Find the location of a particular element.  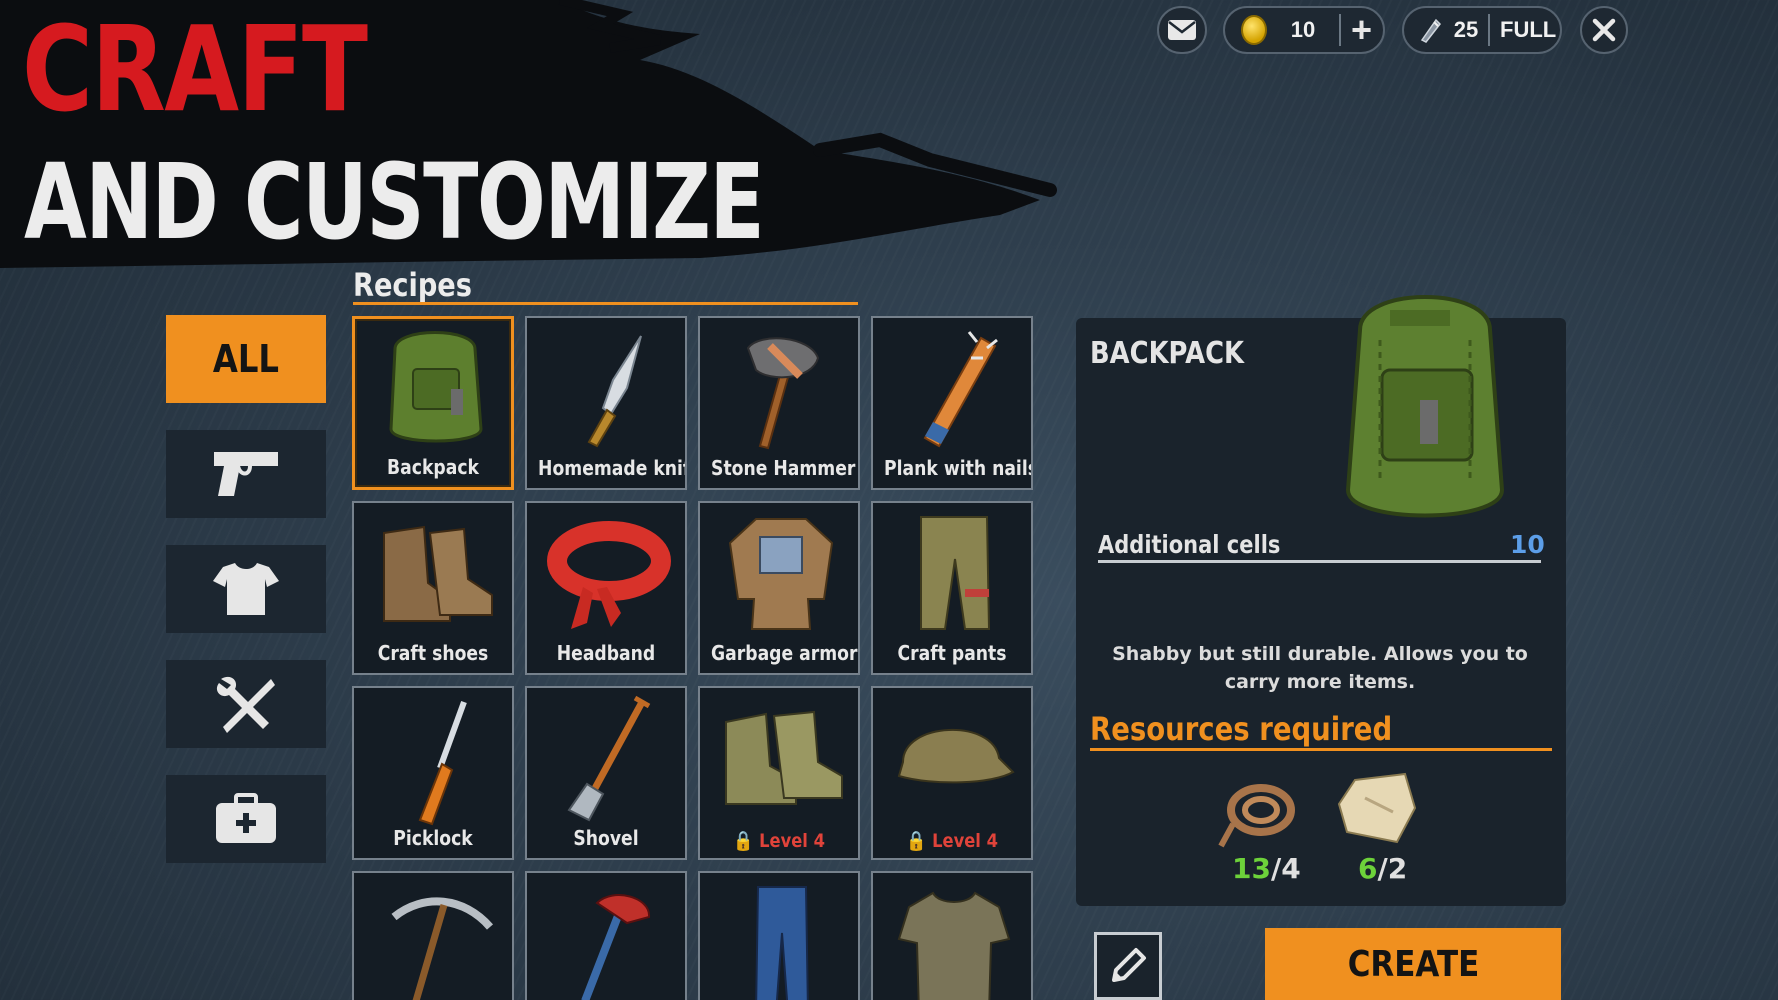

recipe-card-homemade-knife: Homemade knife is located at coordinates (606, 403).